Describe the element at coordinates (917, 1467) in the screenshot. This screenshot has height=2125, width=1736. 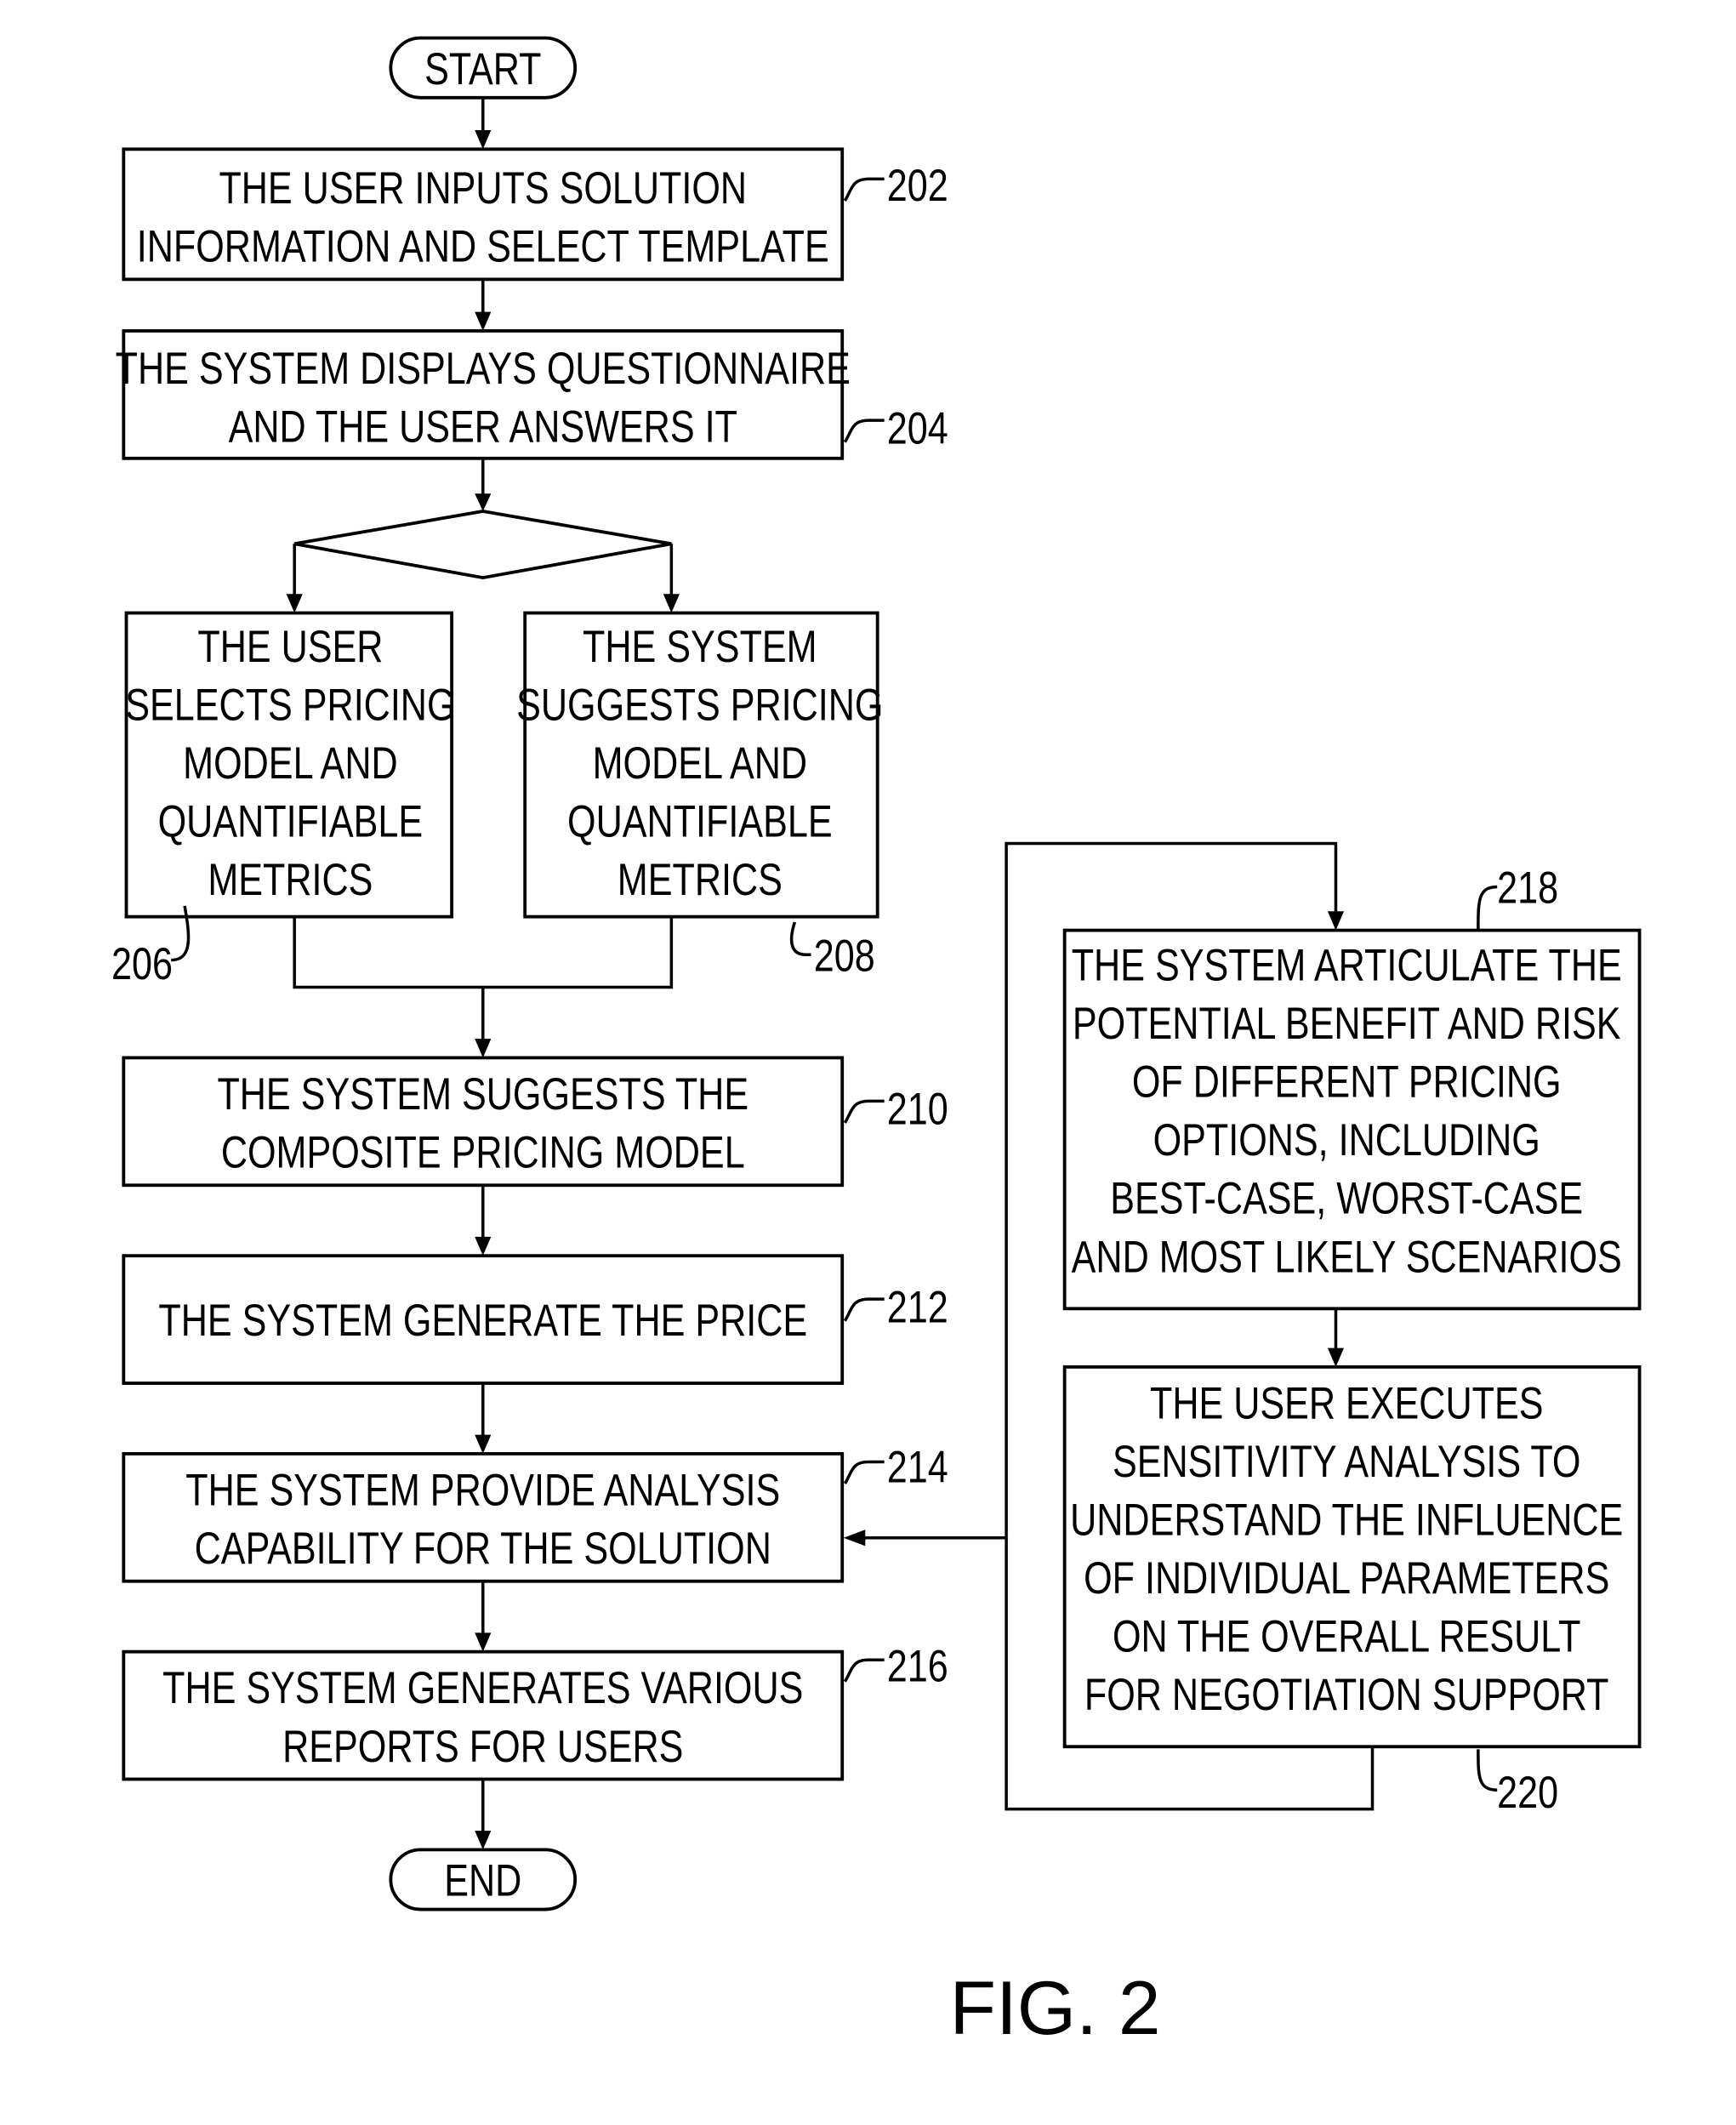
I see `ref-214: 214` at that location.